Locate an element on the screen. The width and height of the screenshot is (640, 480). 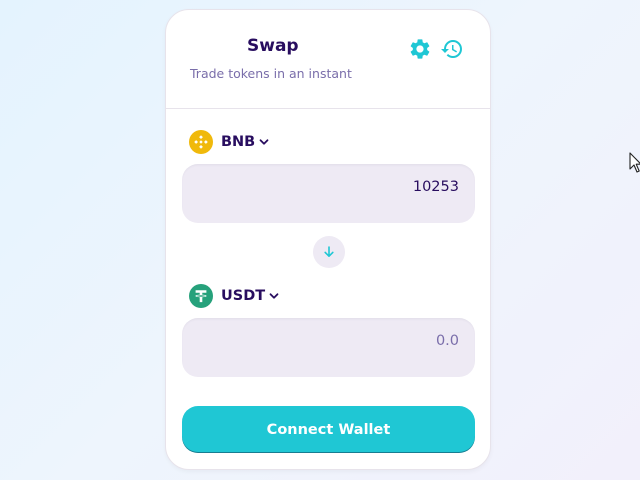
to-token-symbol: USDT is located at coordinates (243, 296).